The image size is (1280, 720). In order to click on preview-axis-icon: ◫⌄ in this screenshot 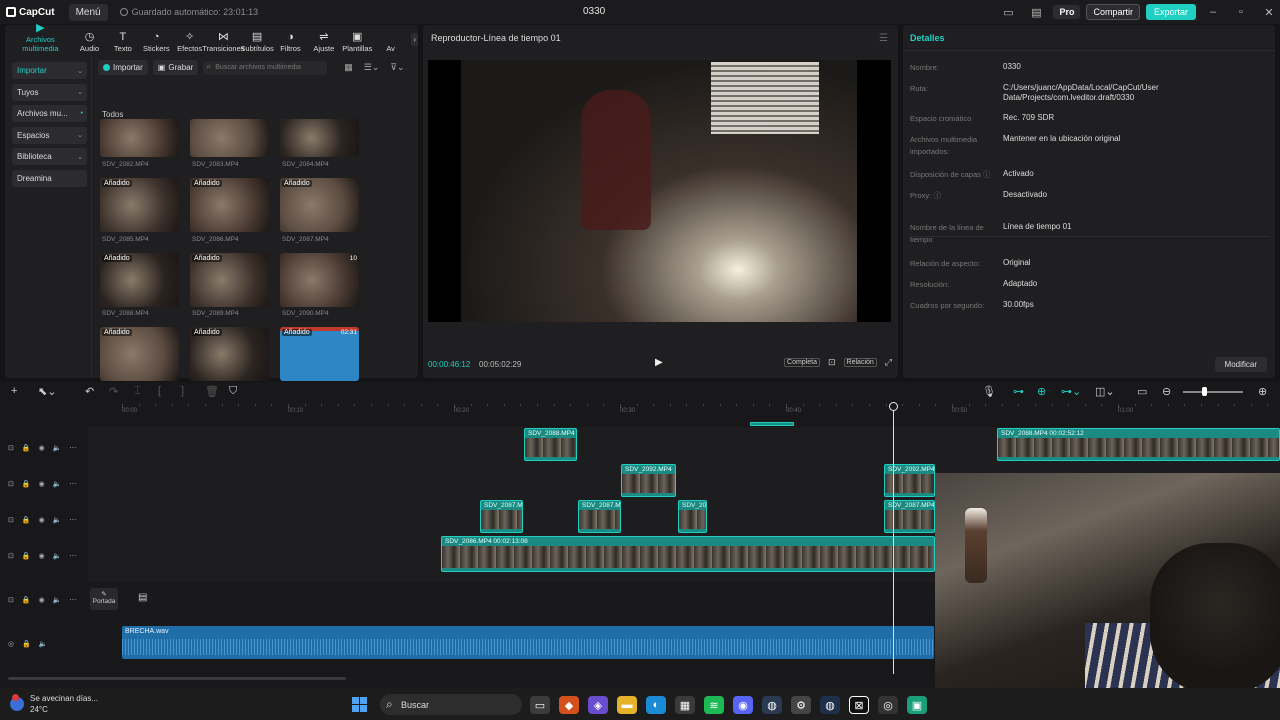, I will do `click(1105, 391)`.